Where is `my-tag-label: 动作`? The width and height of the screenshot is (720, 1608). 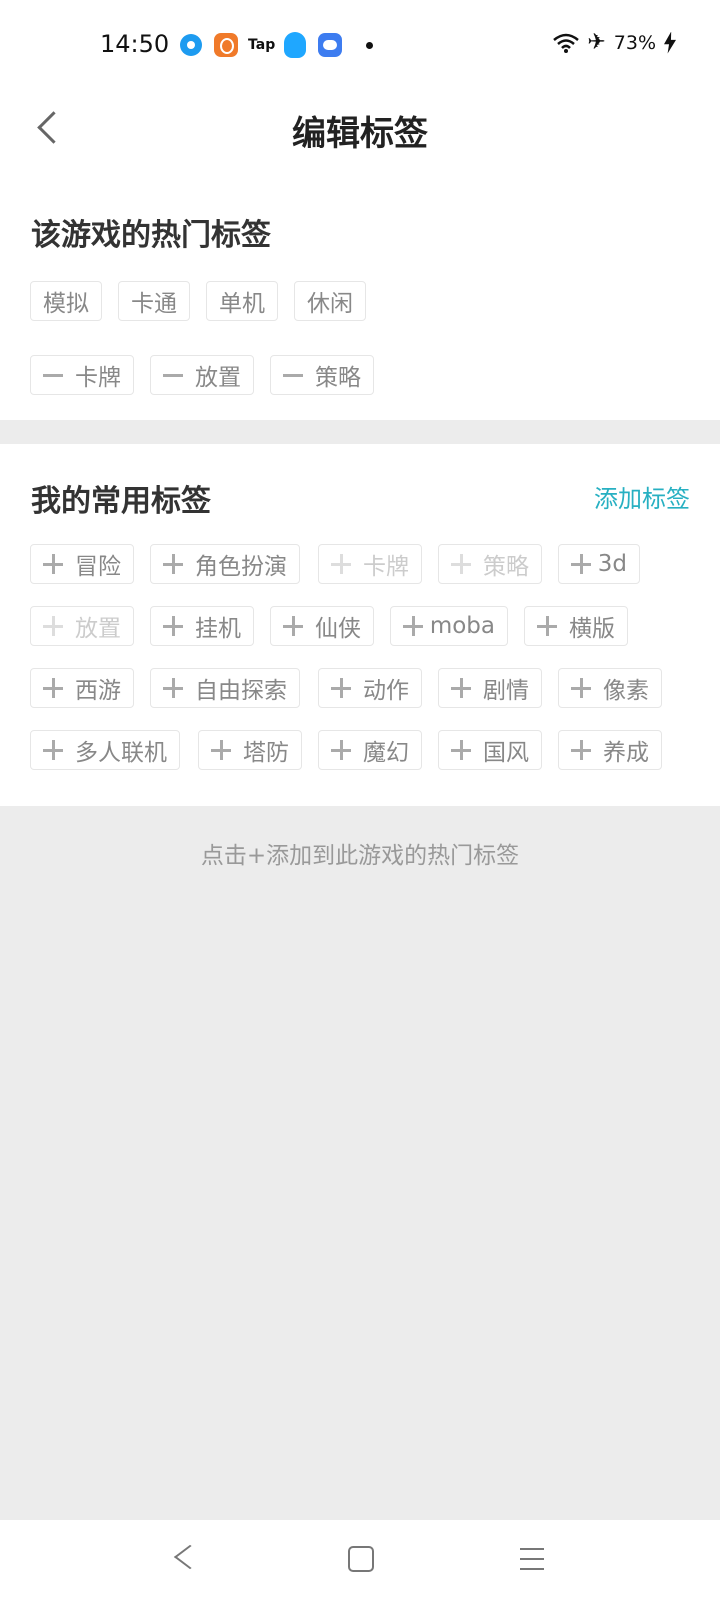
my-tag-label: 动作 is located at coordinates (386, 691).